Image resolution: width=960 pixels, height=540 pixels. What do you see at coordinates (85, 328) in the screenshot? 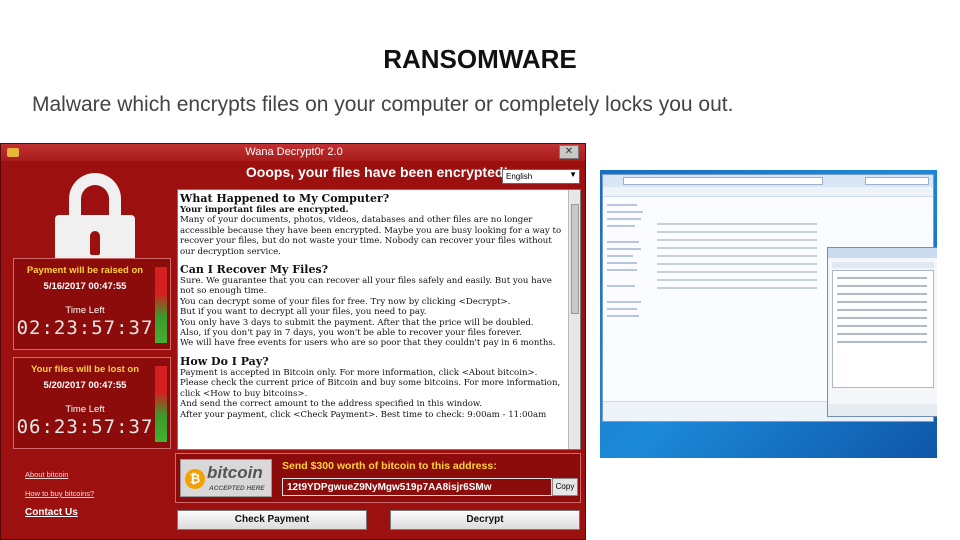
I see `countdown: 02:23:57:37` at bounding box center [85, 328].